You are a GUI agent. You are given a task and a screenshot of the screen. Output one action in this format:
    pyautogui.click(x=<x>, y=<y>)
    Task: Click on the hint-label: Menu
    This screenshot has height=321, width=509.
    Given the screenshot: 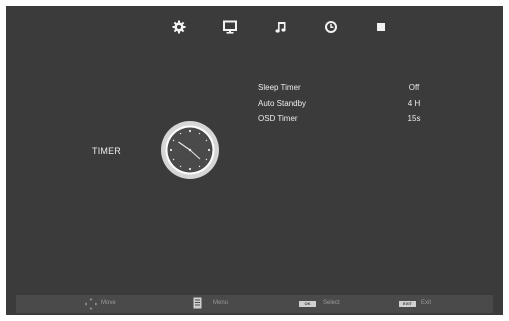 What is the action you would take?
    pyautogui.click(x=221, y=303)
    